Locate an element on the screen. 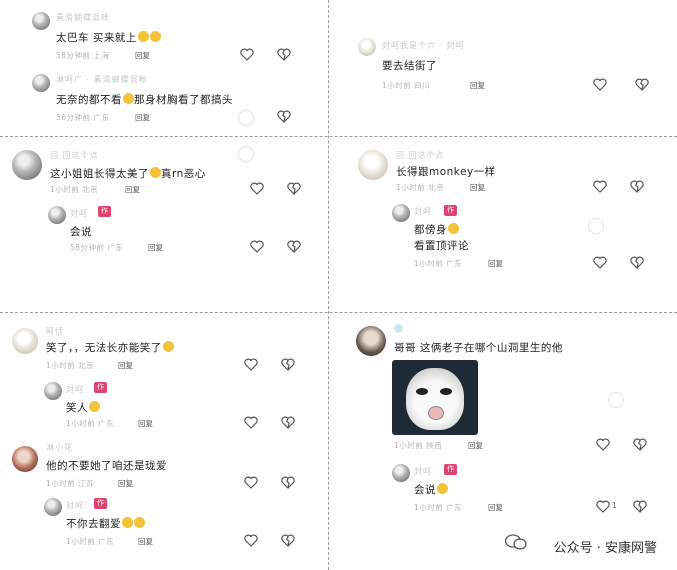  username: 淋呵广 · 素滑蝴蝶混帐 is located at coordinates (102, 79).